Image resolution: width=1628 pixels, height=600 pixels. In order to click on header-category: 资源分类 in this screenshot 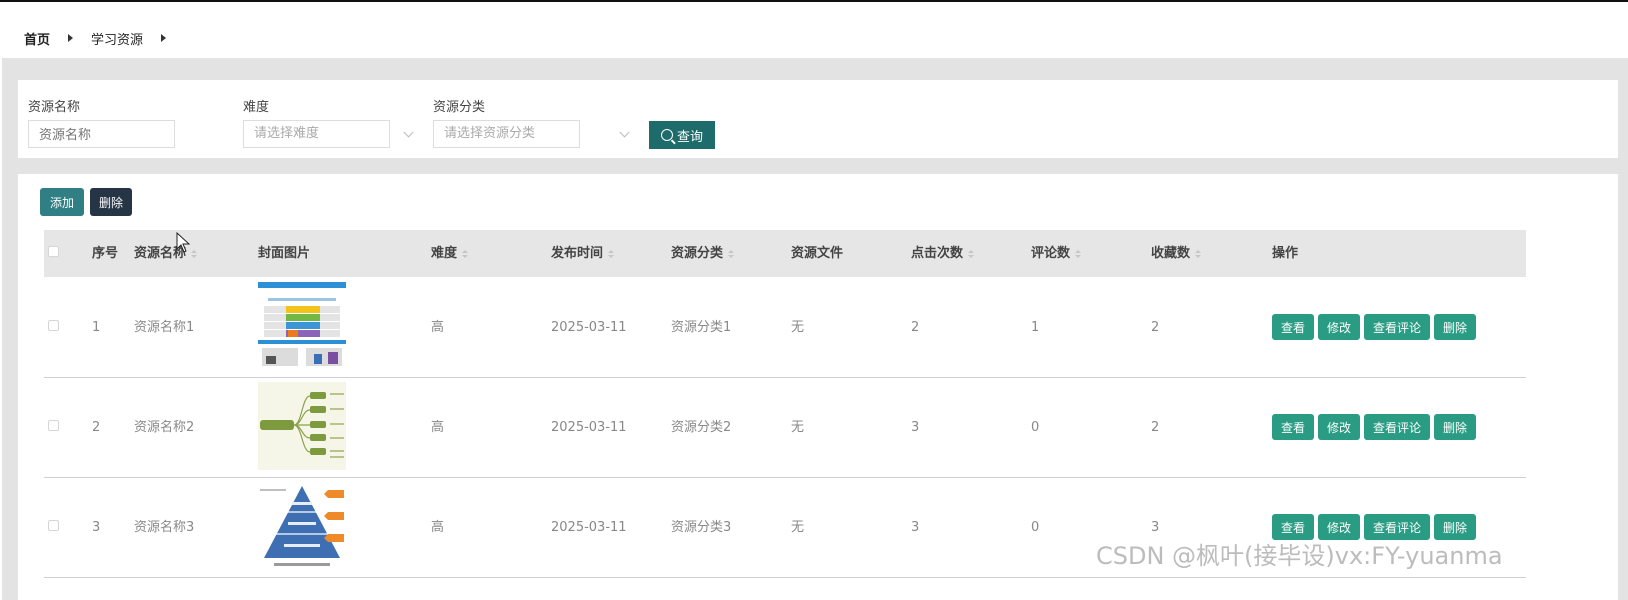, I will do `click(703, 253)`.